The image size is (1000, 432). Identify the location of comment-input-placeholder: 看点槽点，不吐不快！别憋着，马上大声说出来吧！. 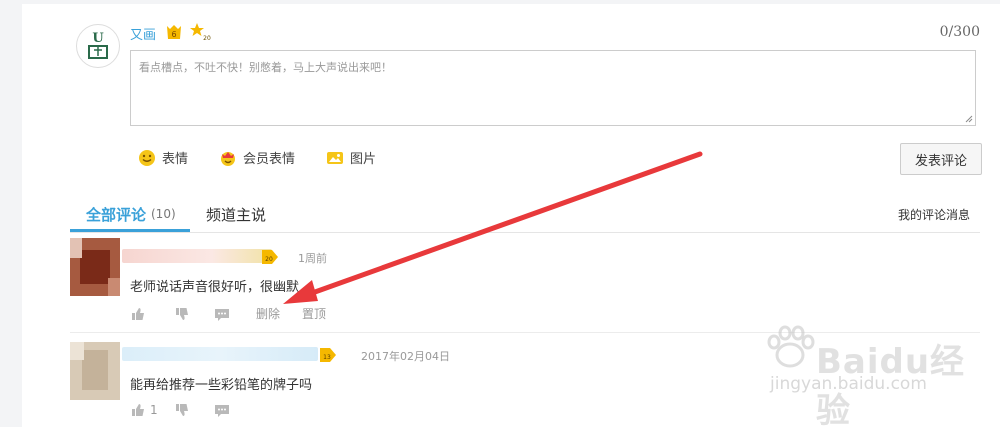
(265, 67).